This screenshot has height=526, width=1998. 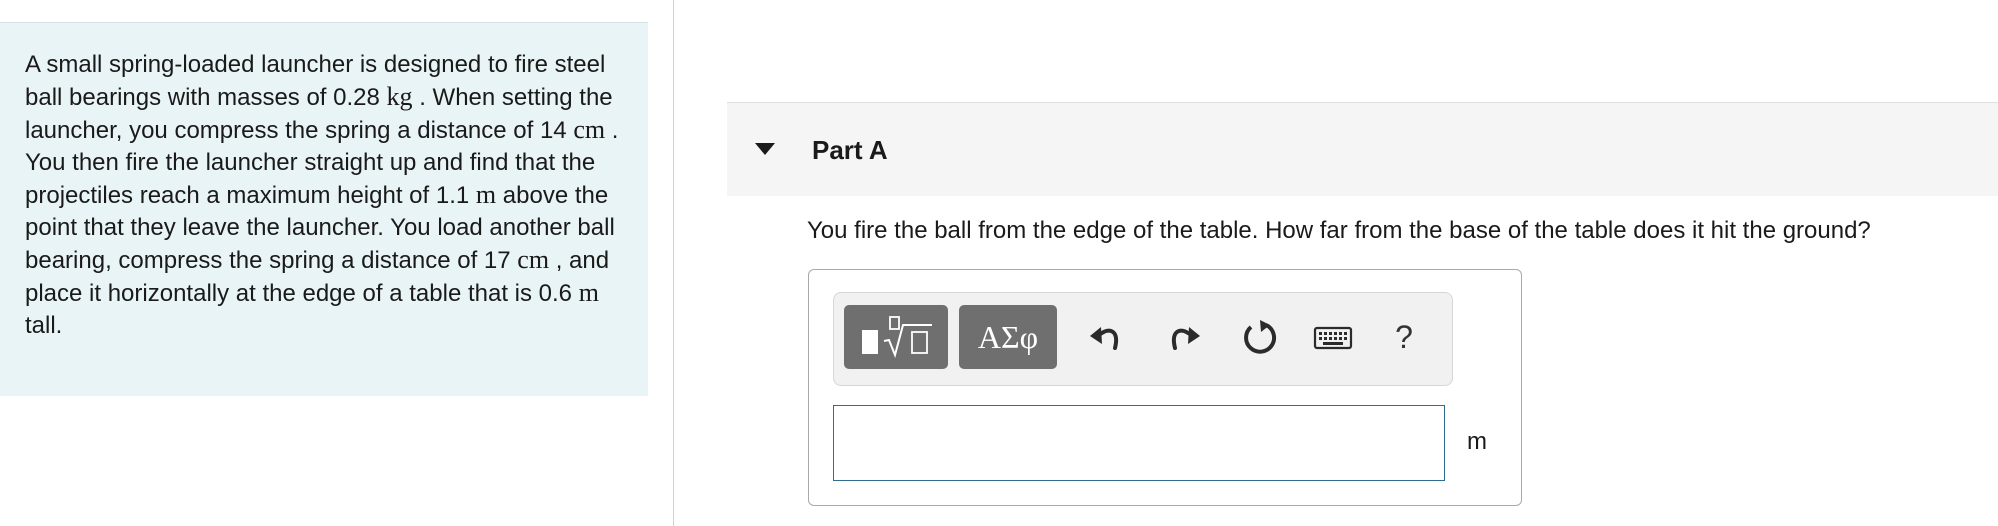 I want to click on math-unit: kg, so click(x=399, y=96).